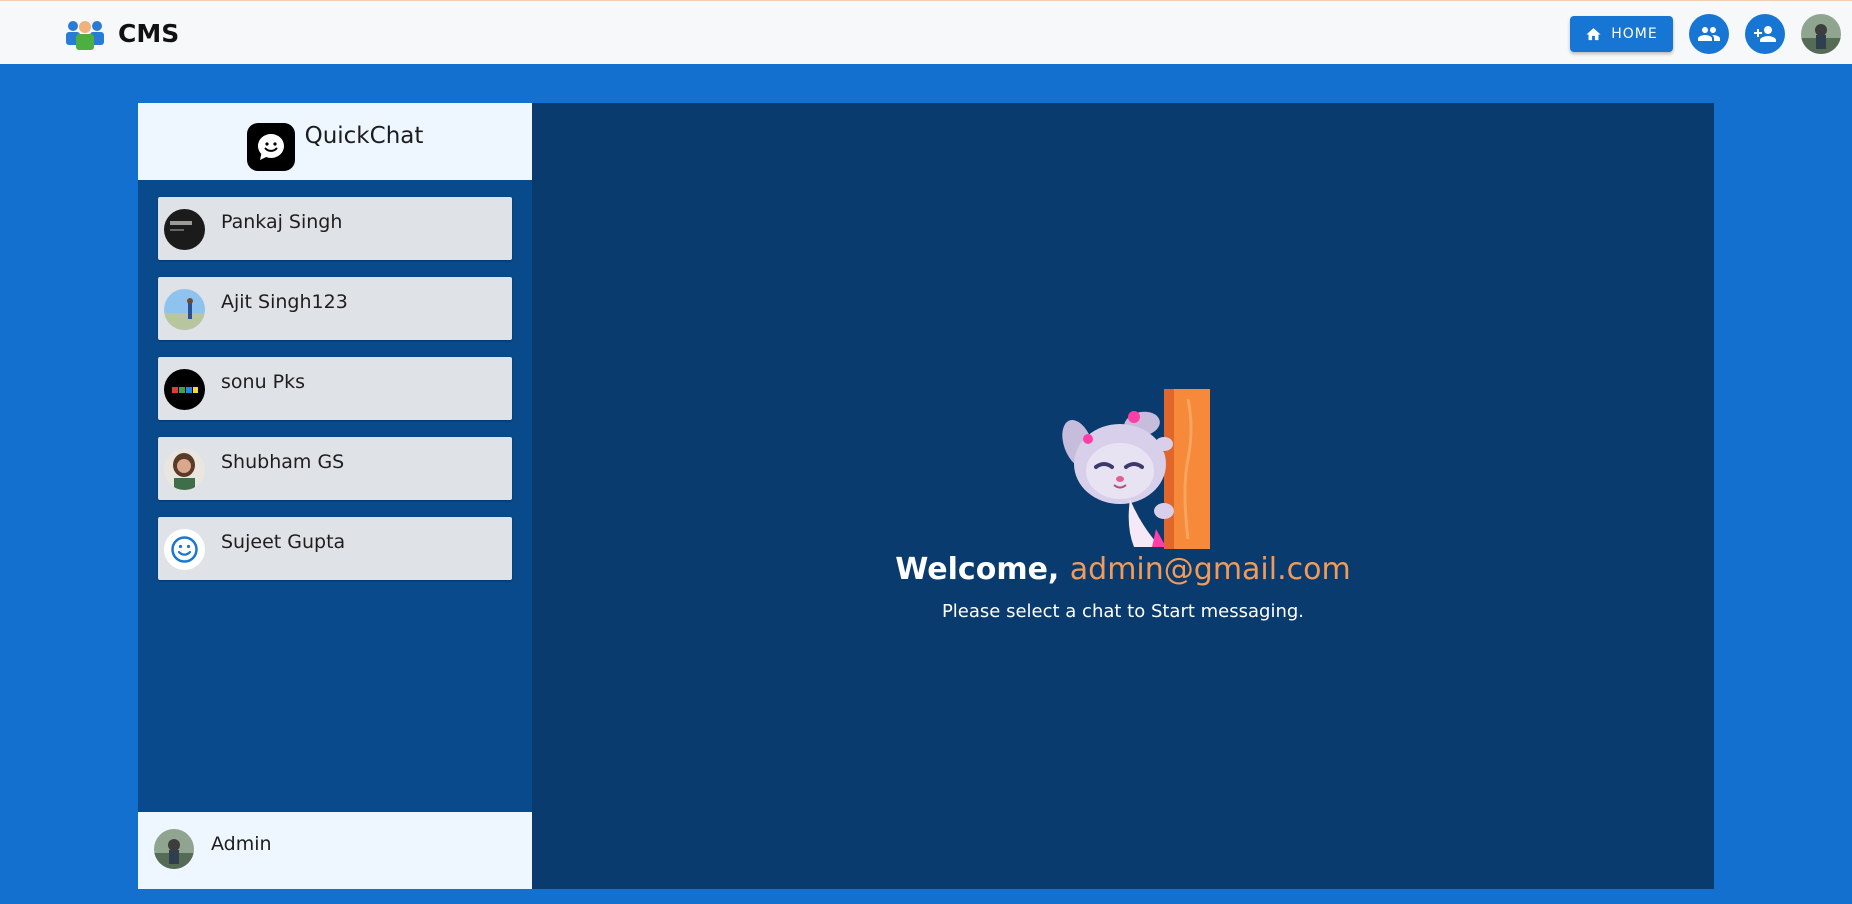  I want to click on chat-bubble-icon, so click(270, 146).